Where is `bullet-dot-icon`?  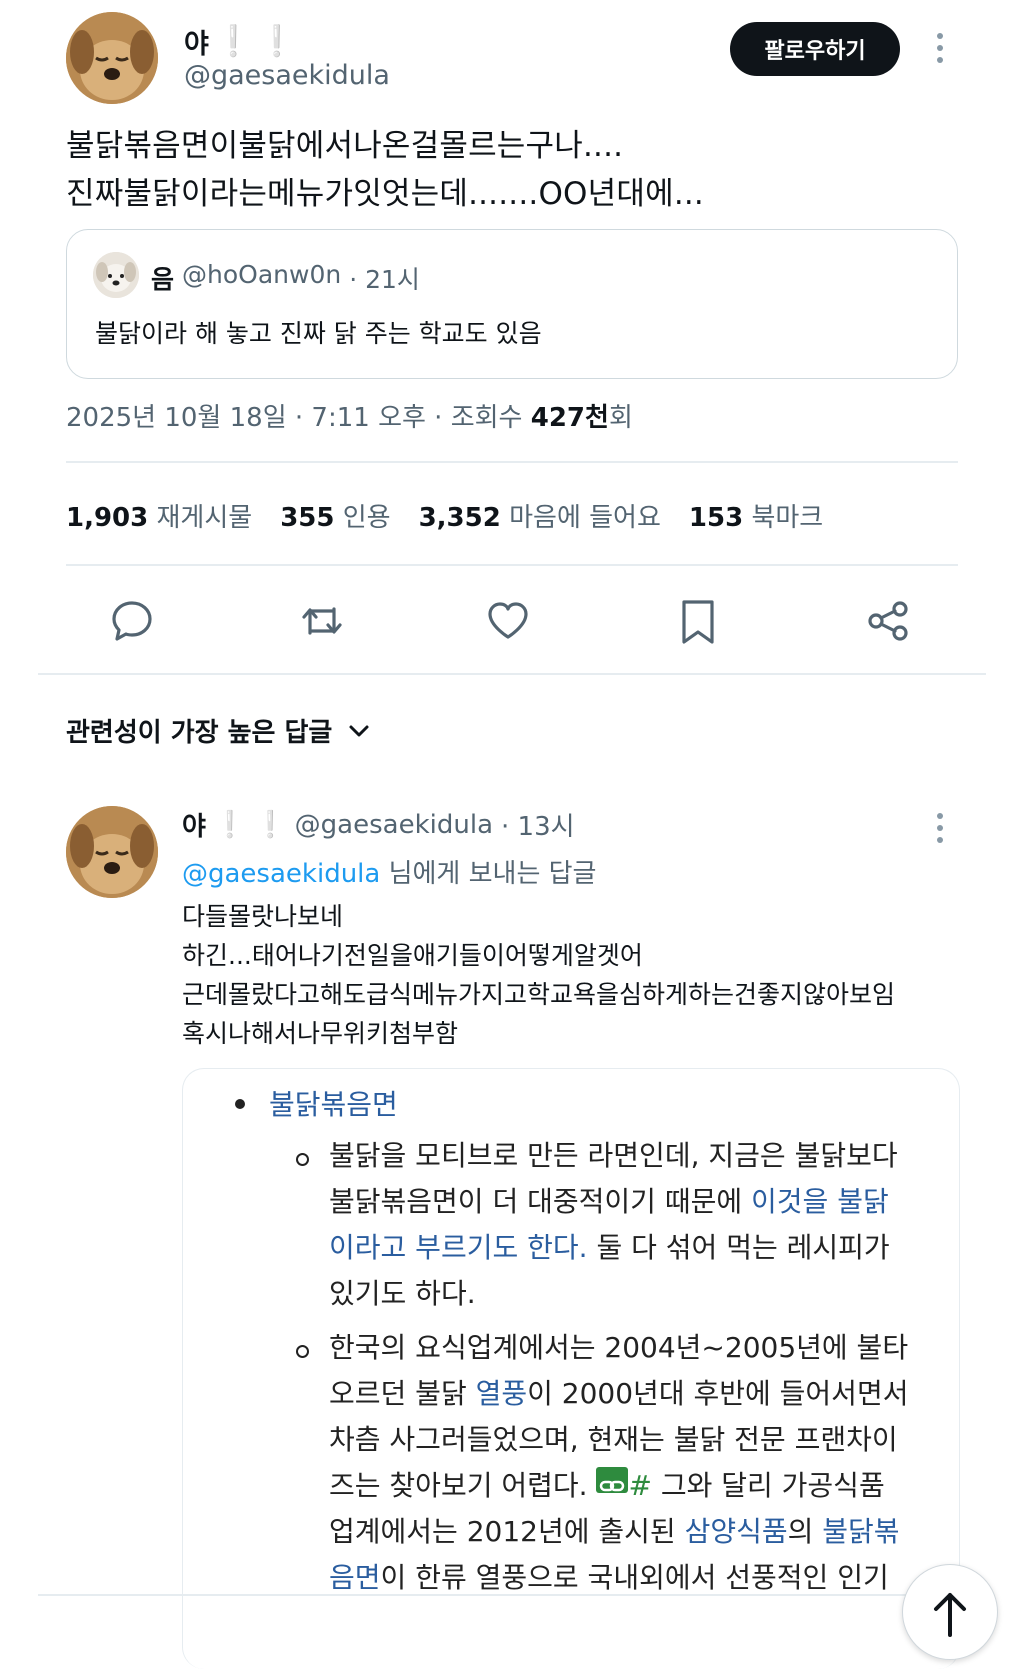 bullet-dot-icon is located at coordinates (240, 1104).